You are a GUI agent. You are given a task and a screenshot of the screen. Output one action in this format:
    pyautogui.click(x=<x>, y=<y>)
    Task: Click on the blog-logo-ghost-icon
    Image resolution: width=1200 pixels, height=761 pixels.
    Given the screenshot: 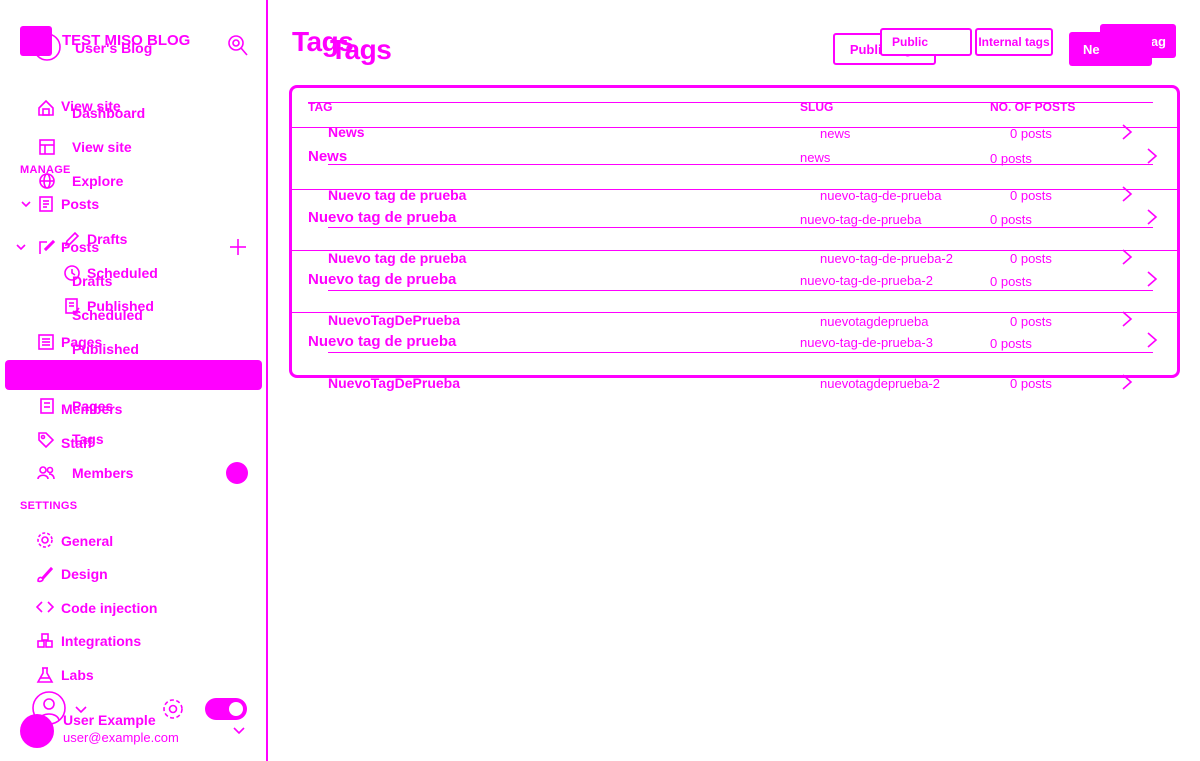 What is the action you would take?
    pyautogui.click(x=47, y=47)
    